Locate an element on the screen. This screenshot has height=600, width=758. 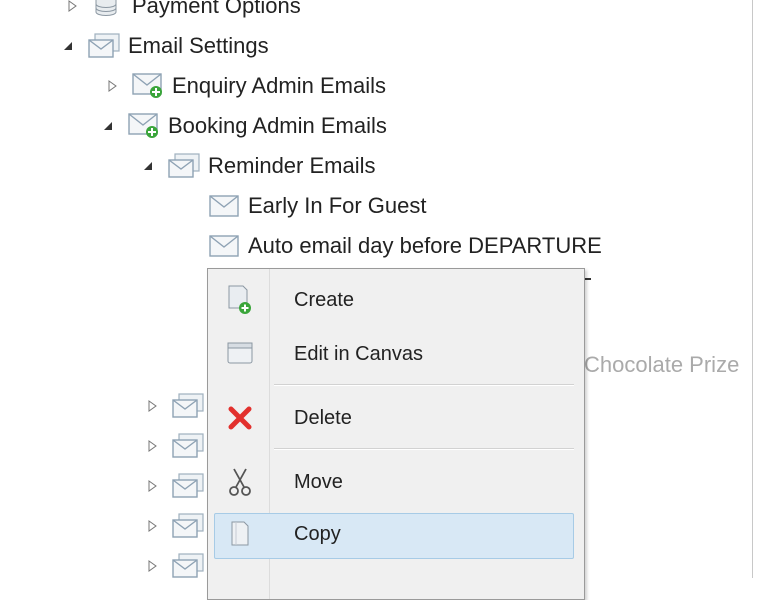
tree-item-label: Email Settings is located at coordinates (198, 45).